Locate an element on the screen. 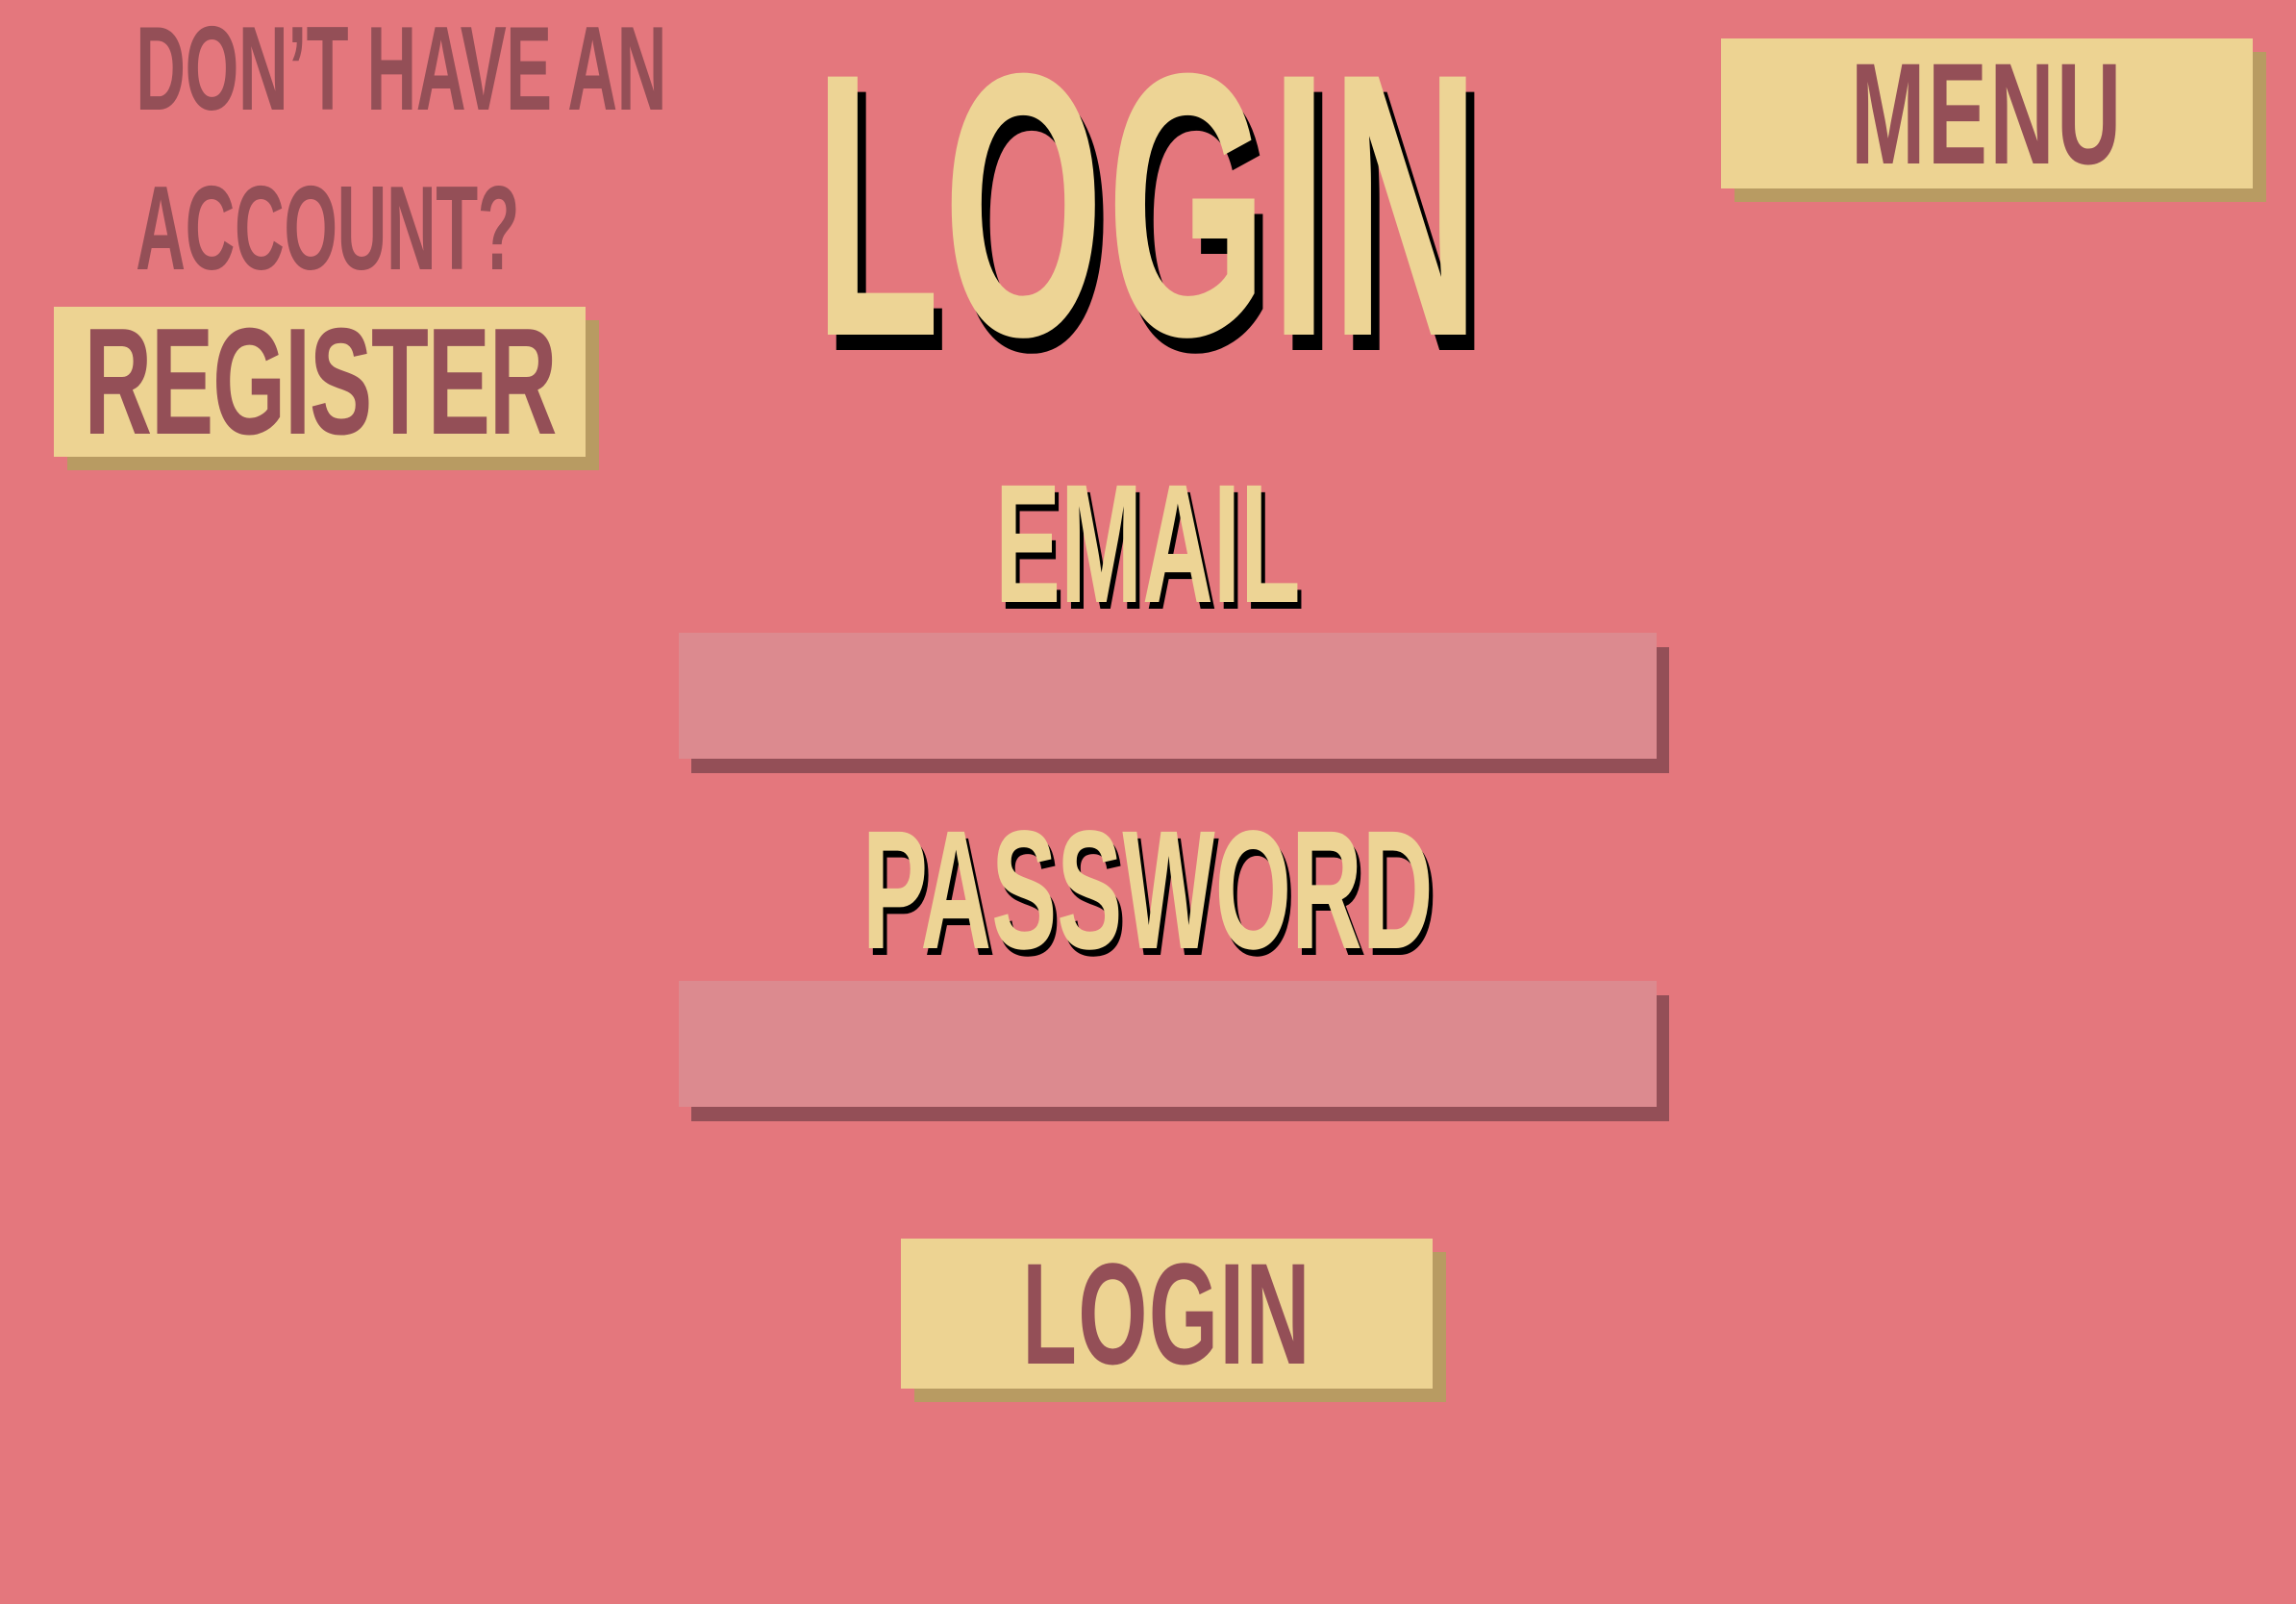  email-label-text: EMAIL is located at coordinates (1148, 544).